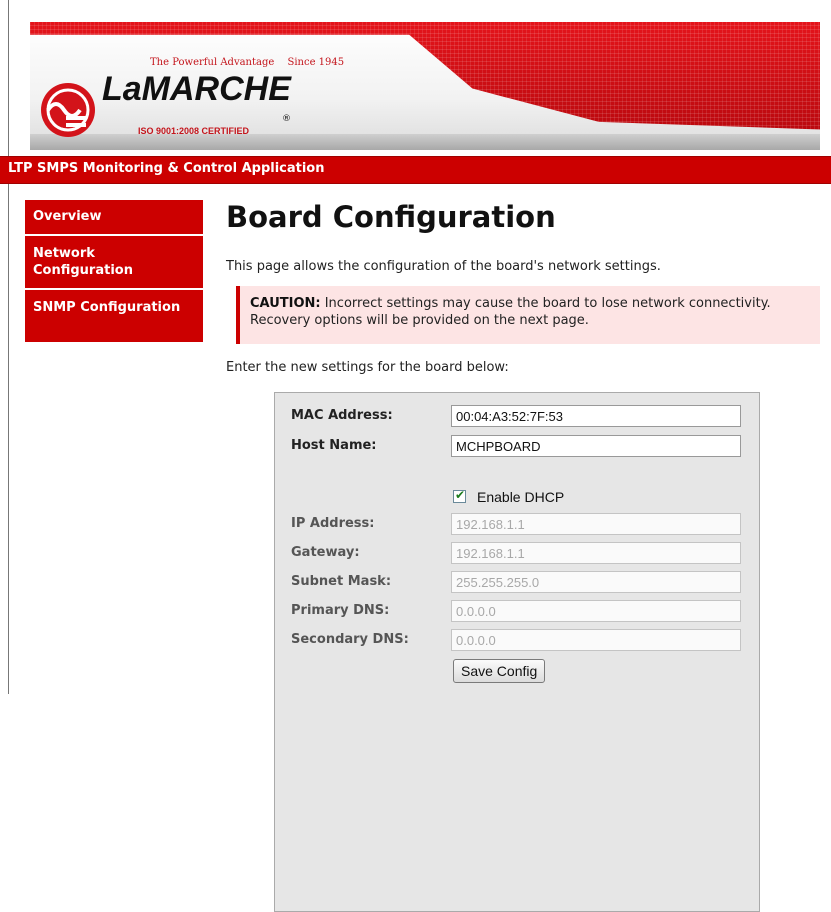 The image size is (831, 912). I want to click on sidebar-item-network-configuration: Network Configuration, so click(114, 262).